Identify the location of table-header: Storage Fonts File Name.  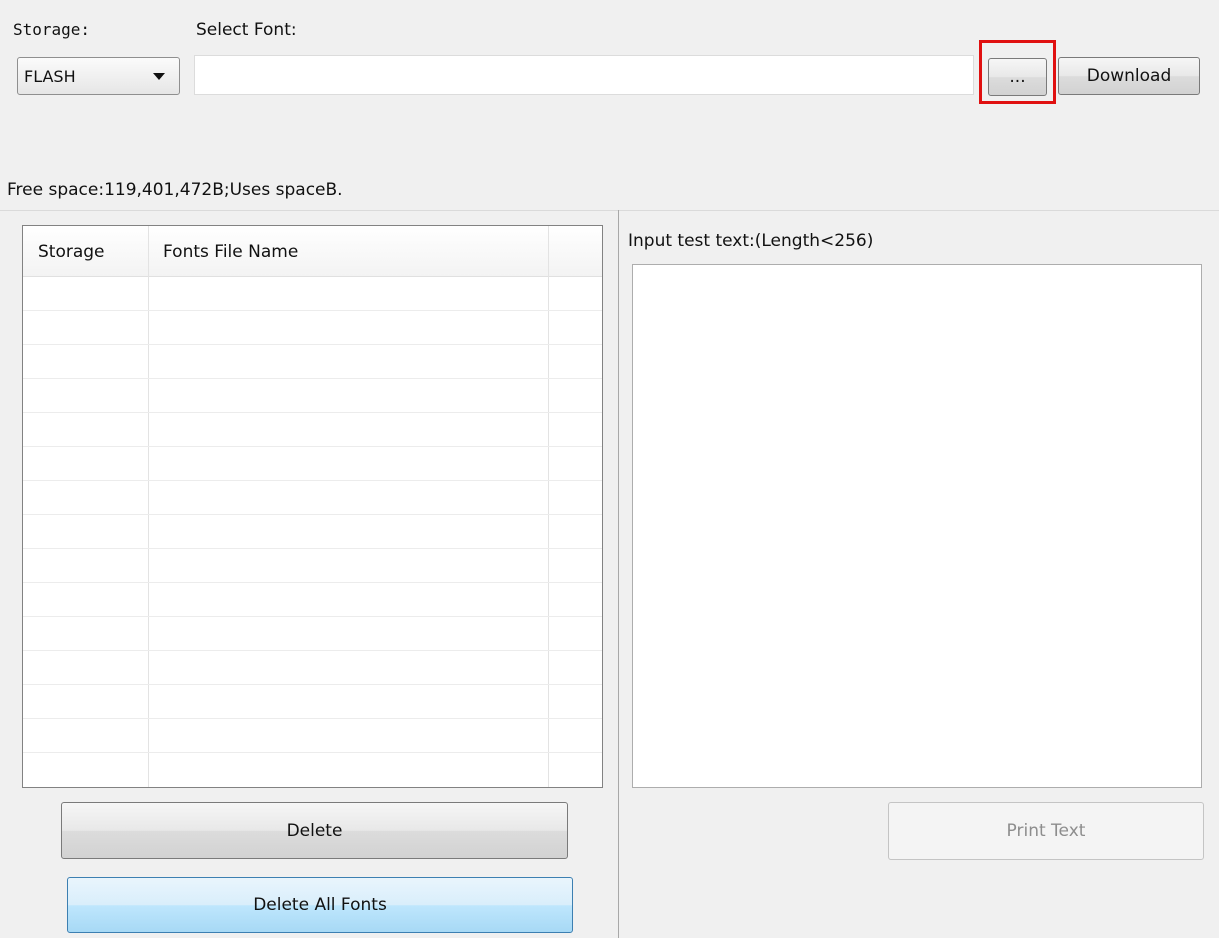
(312, 251).